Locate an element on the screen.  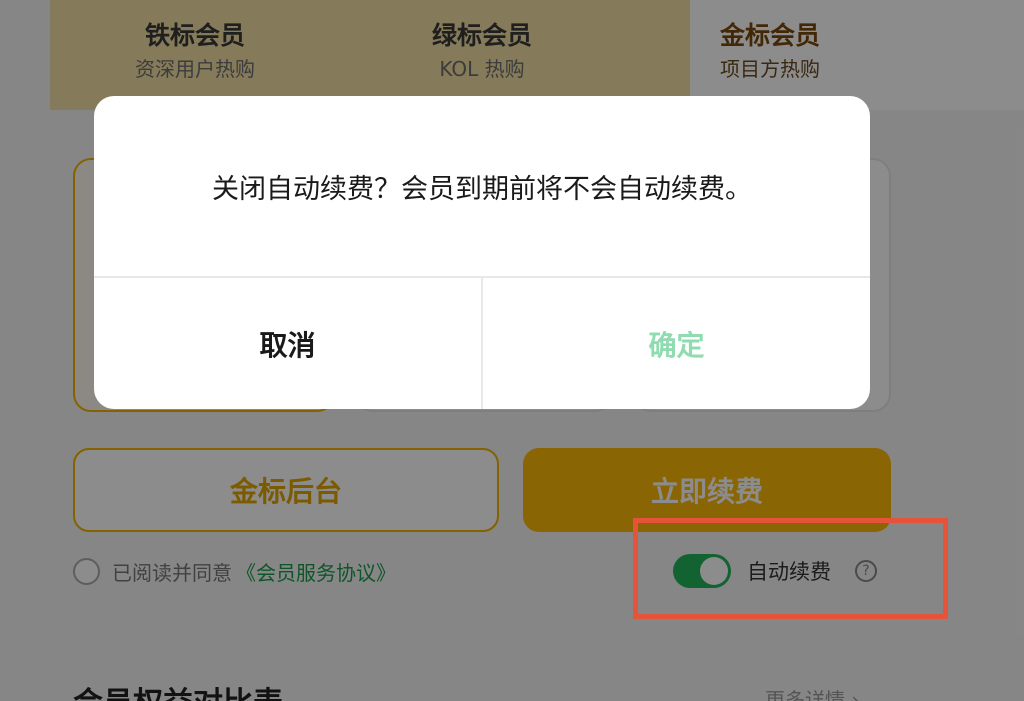
confirm-button: 确定 is located at coordinates (676, 343).